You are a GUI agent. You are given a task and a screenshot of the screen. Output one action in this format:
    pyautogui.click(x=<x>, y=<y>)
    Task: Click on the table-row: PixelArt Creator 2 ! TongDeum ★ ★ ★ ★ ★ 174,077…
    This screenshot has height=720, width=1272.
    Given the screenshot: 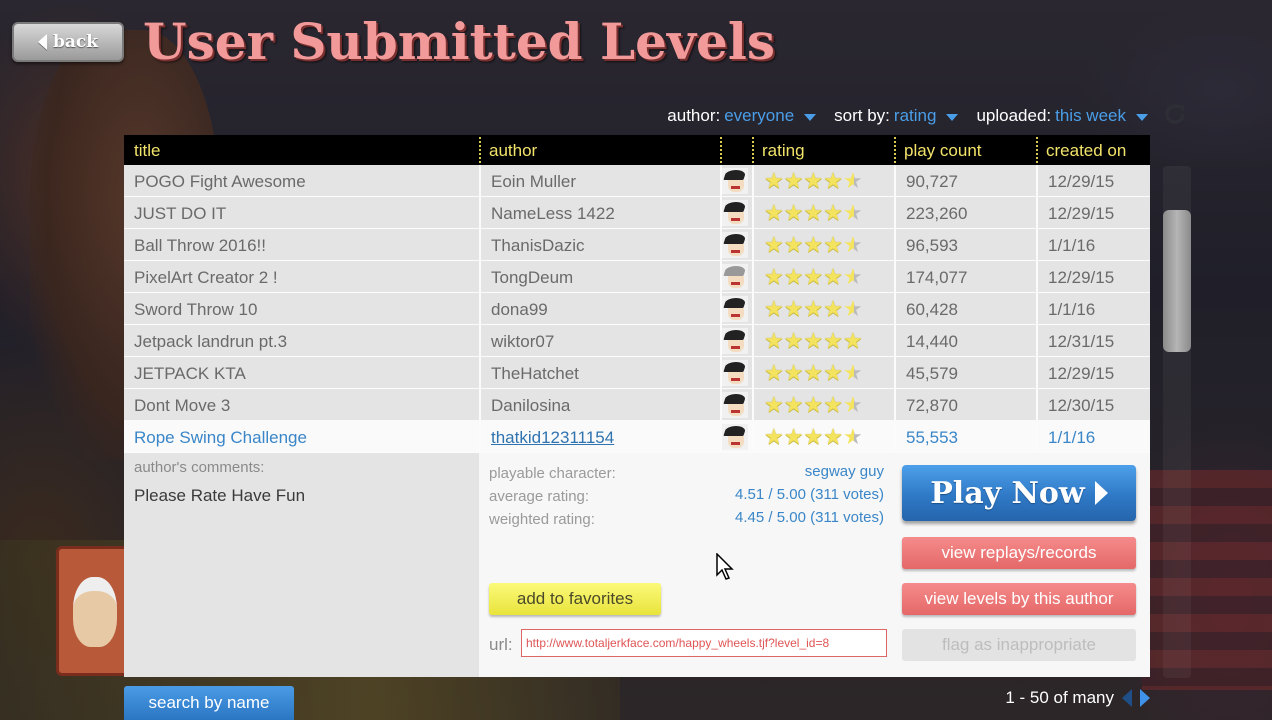 What is the action you would take?
    pyautogui.click(x=637, y=277)
    